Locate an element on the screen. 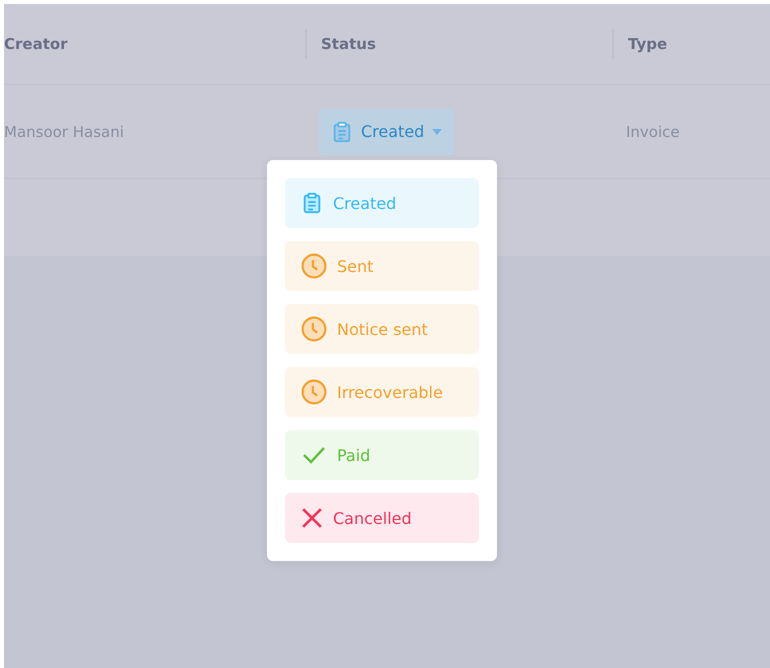 The width and height of the screenshot is (770, 668). cross-icon is located at coordinates (312, 518).